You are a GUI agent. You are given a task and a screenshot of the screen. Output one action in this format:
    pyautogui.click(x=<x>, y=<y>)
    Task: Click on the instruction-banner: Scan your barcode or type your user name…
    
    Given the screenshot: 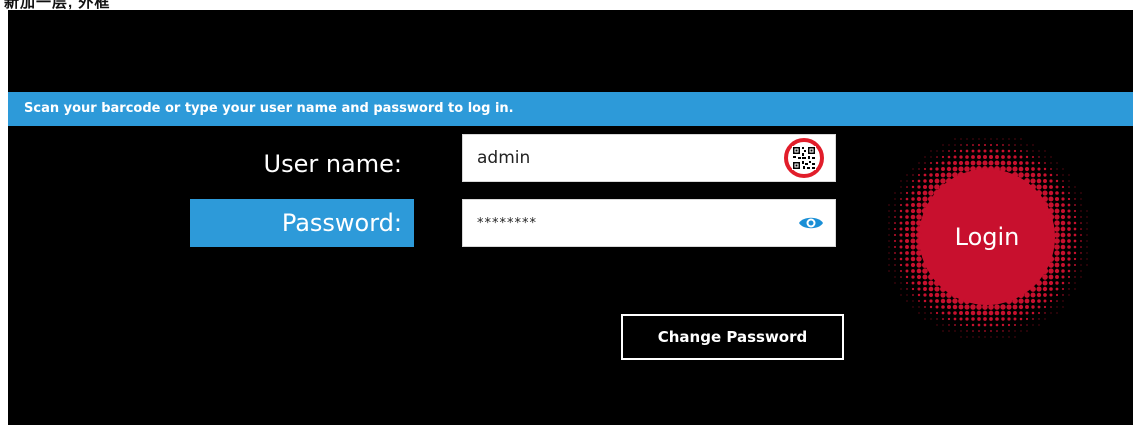 What is the action you would take?
    pyautogui.click(x=570, y=109)
    